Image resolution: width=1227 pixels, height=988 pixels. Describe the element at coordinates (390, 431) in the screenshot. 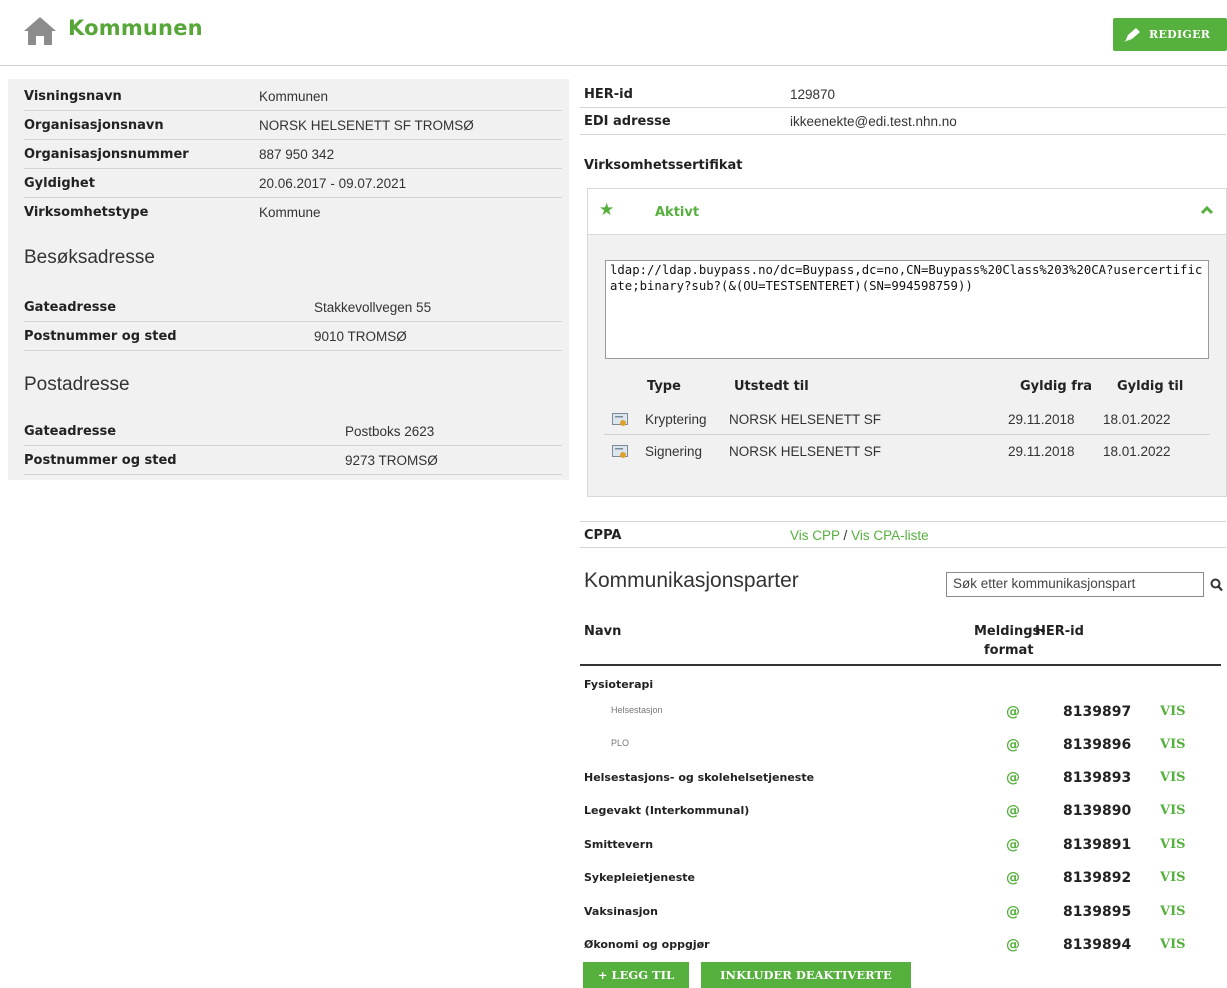

I see `address-value: Postboks 2623` at that location.